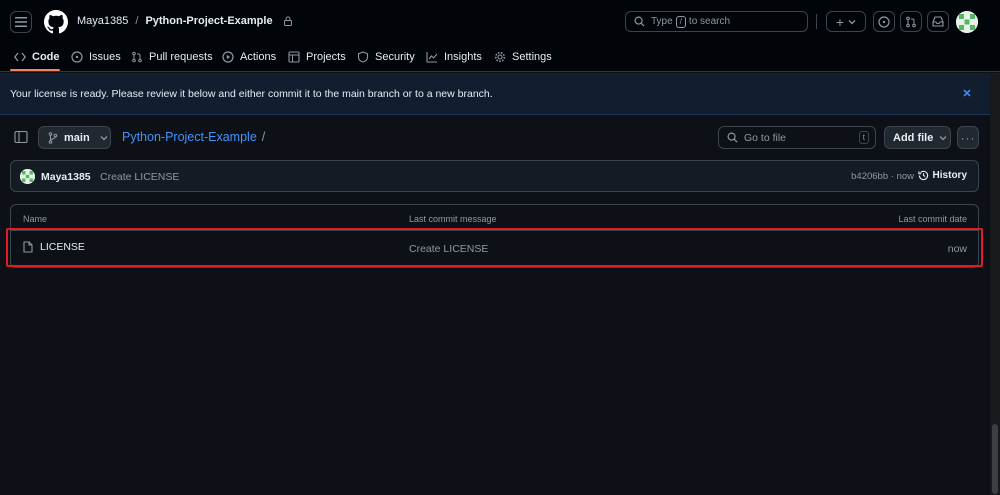 The image size is (1000, 495). What do you see at coordinates (957, 249) in the screenshot?
I see `file-commit-date: now` at bounding box center [957, 249].